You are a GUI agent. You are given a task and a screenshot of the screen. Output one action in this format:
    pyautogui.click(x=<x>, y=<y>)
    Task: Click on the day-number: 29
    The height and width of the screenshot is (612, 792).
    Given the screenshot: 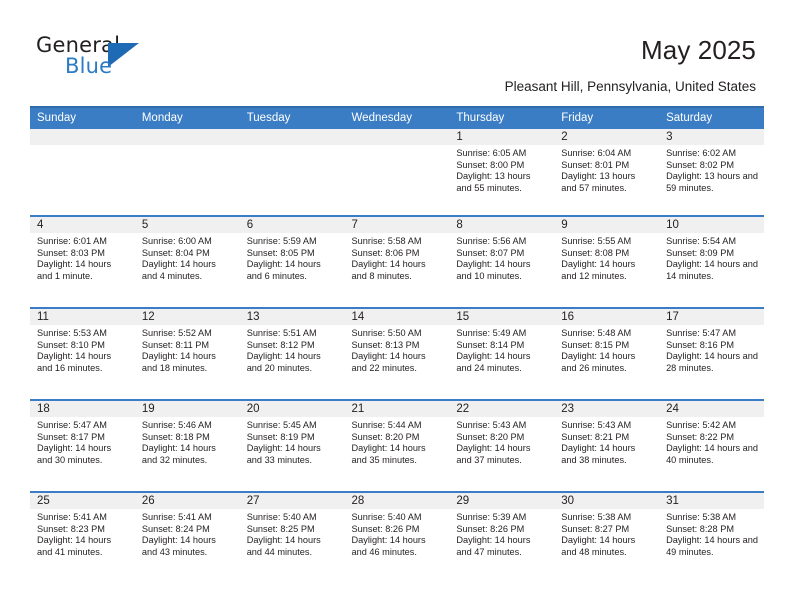 What is the action you would take?
    pyautogui.click(x=502, y=501)
    